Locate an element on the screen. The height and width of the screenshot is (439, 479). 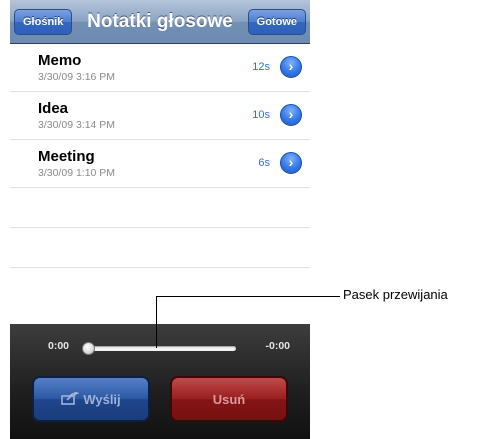
recording-date: 3/30/09 3:16 PM is located at coordinates (77, 77).